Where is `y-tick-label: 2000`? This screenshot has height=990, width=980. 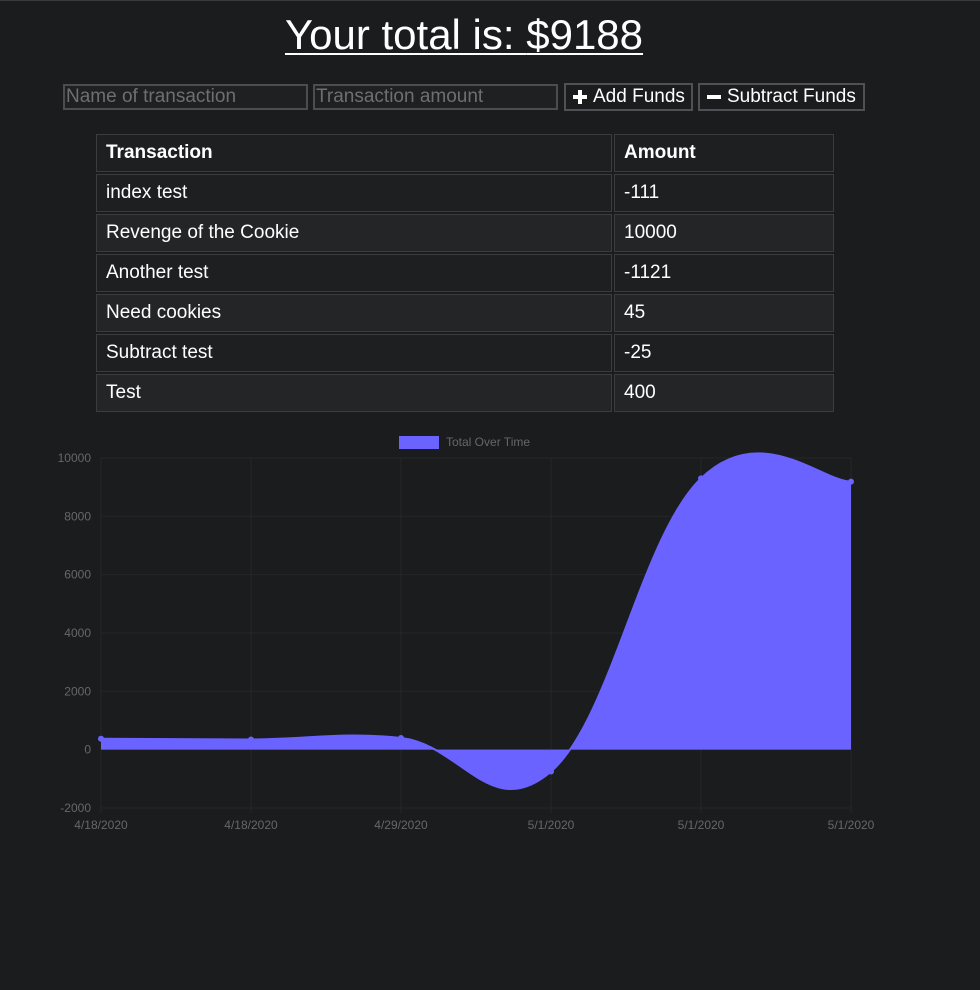
y-tick-label: 2000 is located at coordinates (77, 691).